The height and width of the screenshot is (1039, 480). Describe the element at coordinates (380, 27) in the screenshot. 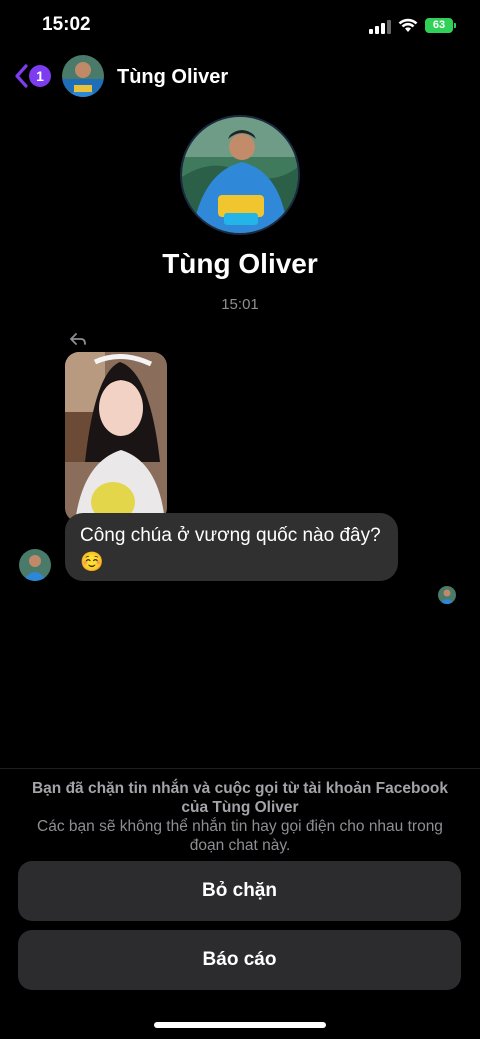

I see `cellular-signal-icon` at that location.